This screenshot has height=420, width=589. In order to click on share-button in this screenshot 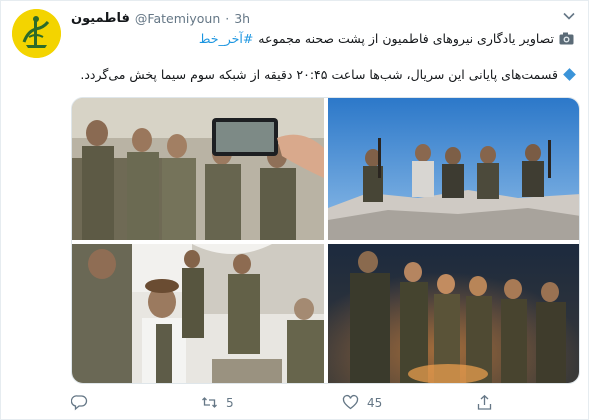, I will do `click(484, 402)`.